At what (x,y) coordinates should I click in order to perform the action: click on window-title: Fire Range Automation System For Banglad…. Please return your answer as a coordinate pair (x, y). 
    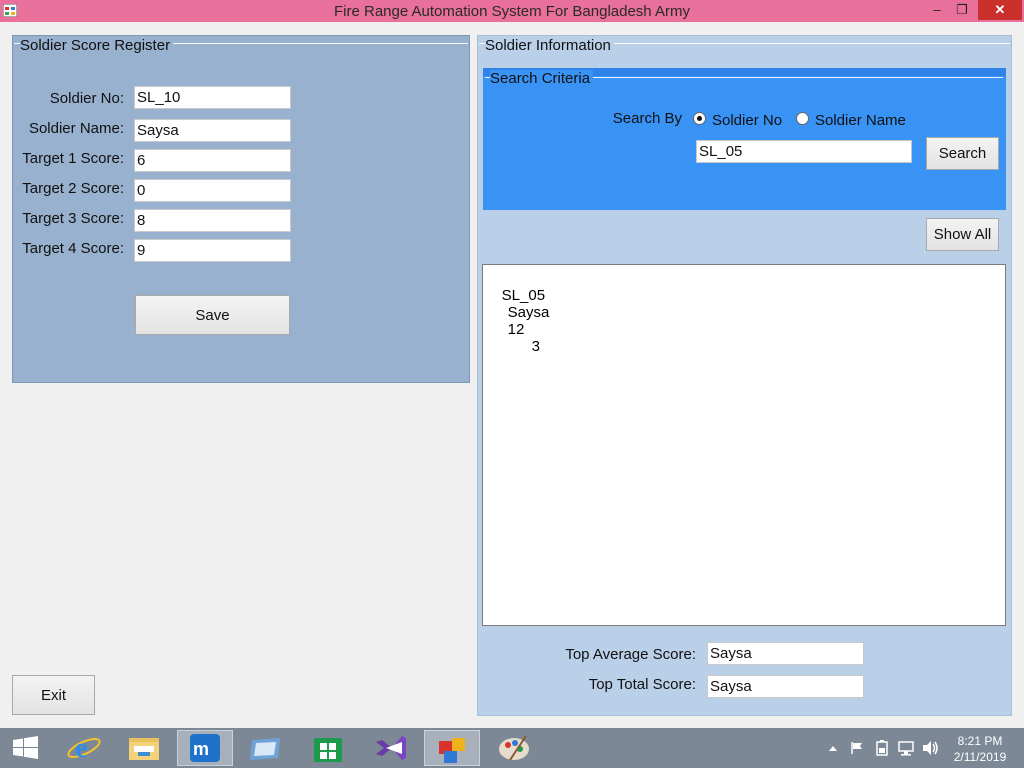
    Looking at the image, I should click on (511, 11).